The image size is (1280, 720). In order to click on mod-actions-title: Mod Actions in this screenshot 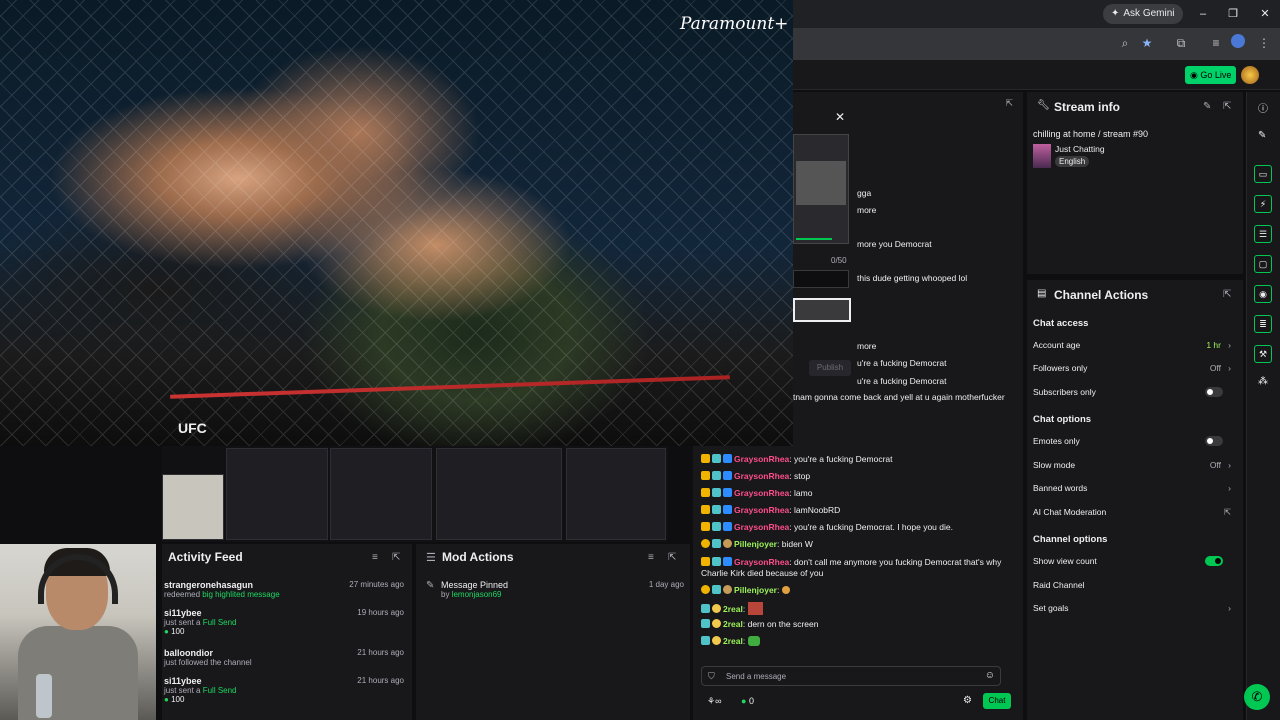, I will do `click(478, 557)`.